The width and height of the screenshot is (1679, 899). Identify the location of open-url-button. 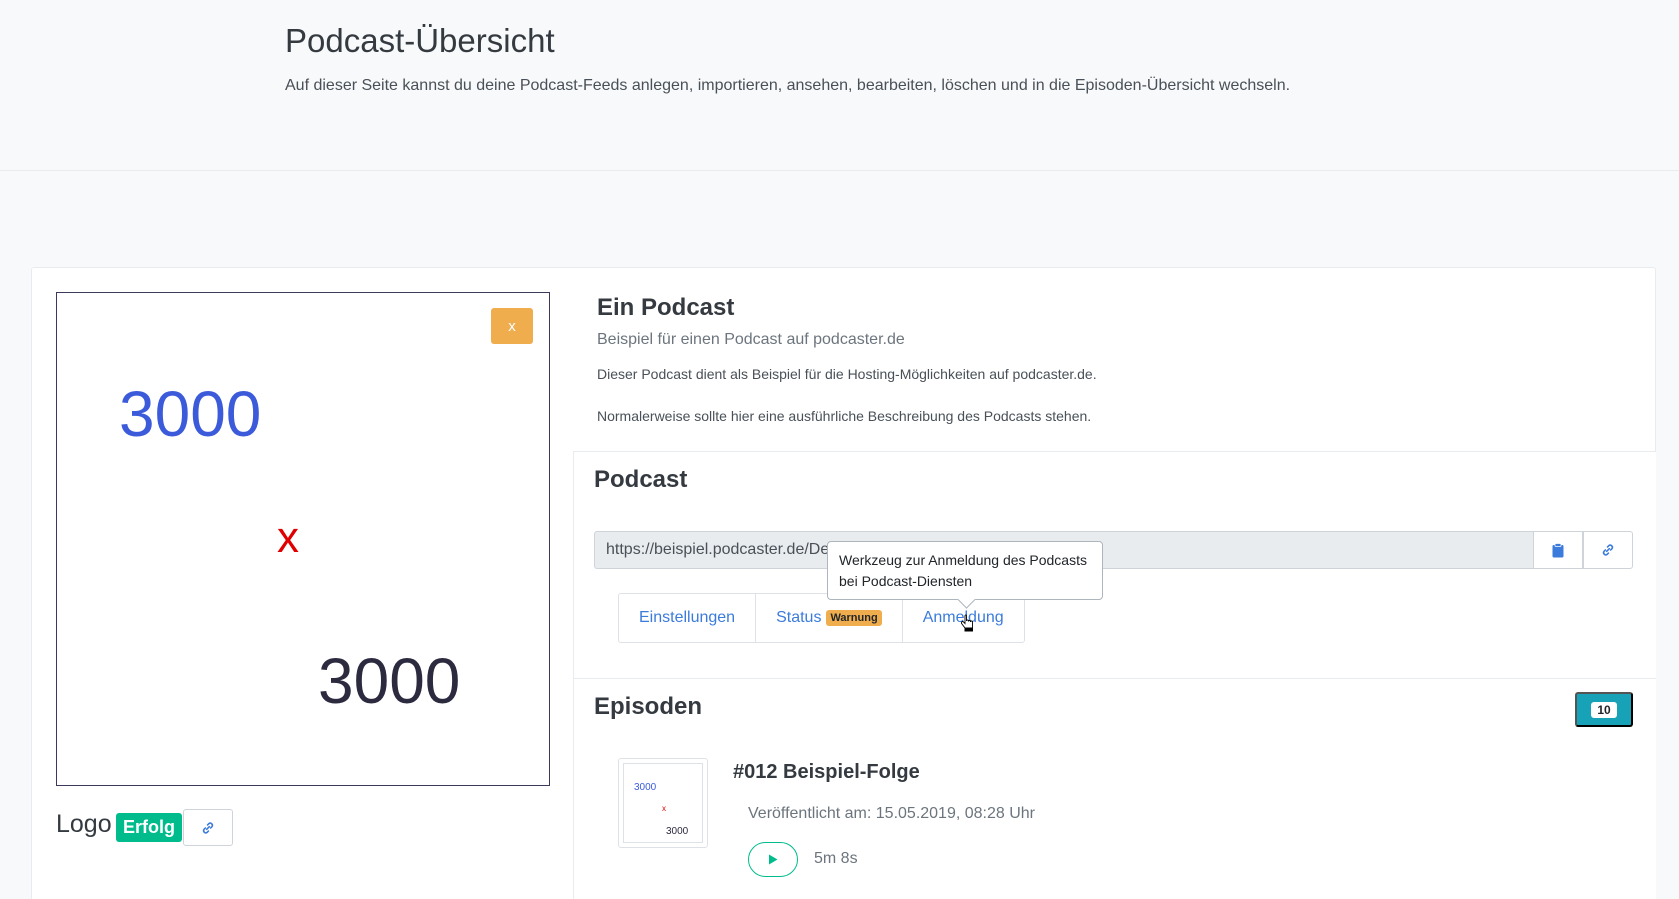
(1608, 550).